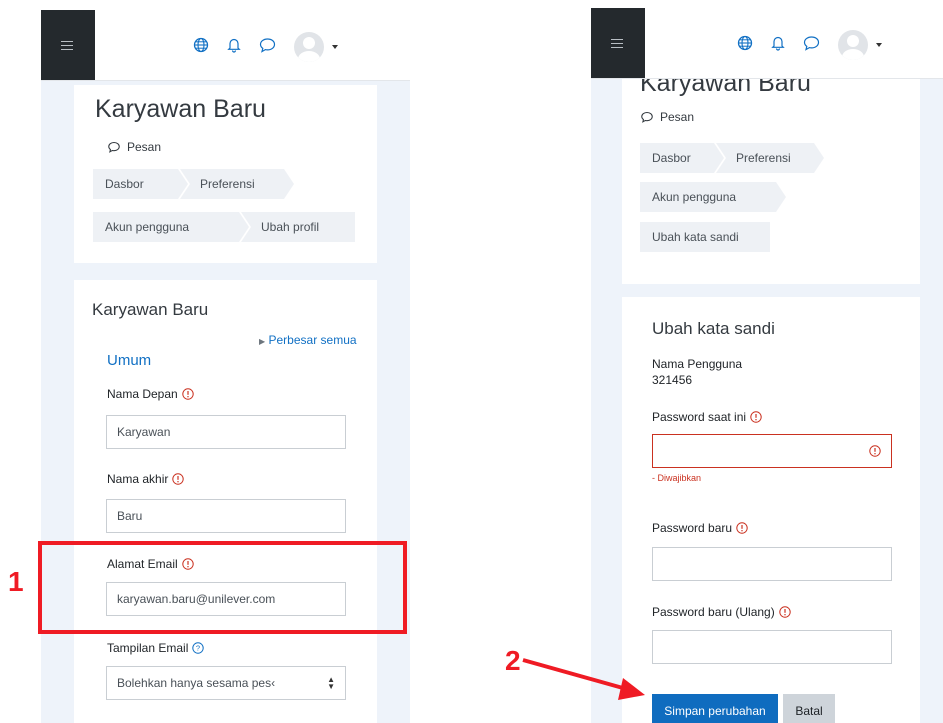 This screenshot has height=723, width=943. Describe the element at coordinates (772, 647) in the screenshot. I see `new-password-repeat-input` at that location.